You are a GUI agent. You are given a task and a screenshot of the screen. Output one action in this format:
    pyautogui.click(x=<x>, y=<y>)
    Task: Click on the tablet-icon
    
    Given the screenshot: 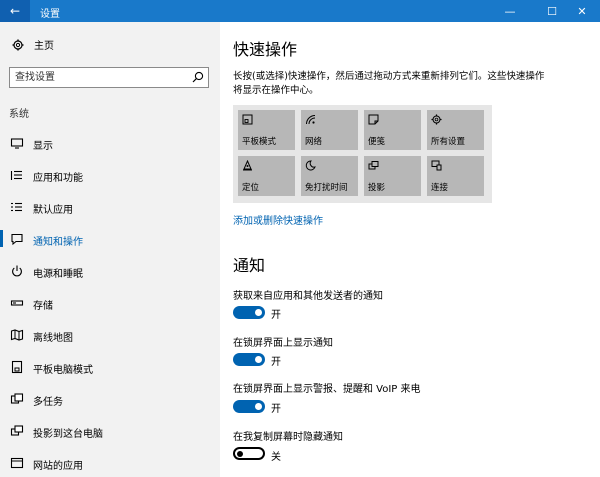 What is the action you would take?
    pyautogui.click(x=17, y=367)
    